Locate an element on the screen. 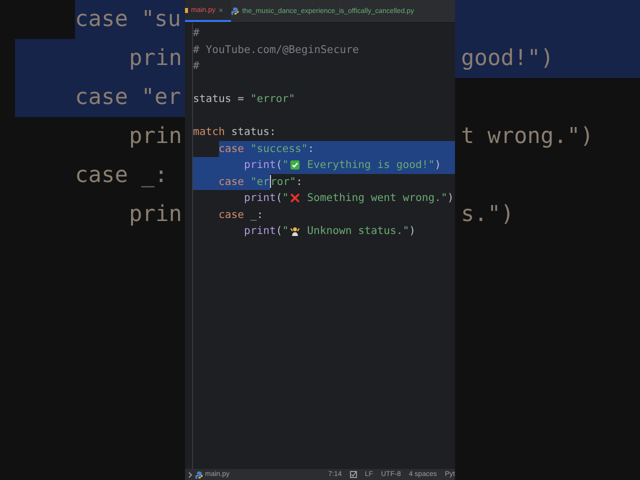 The height and width of the screenshot is (480, 640). code-text: ror" is located at coordinates (283, 182).